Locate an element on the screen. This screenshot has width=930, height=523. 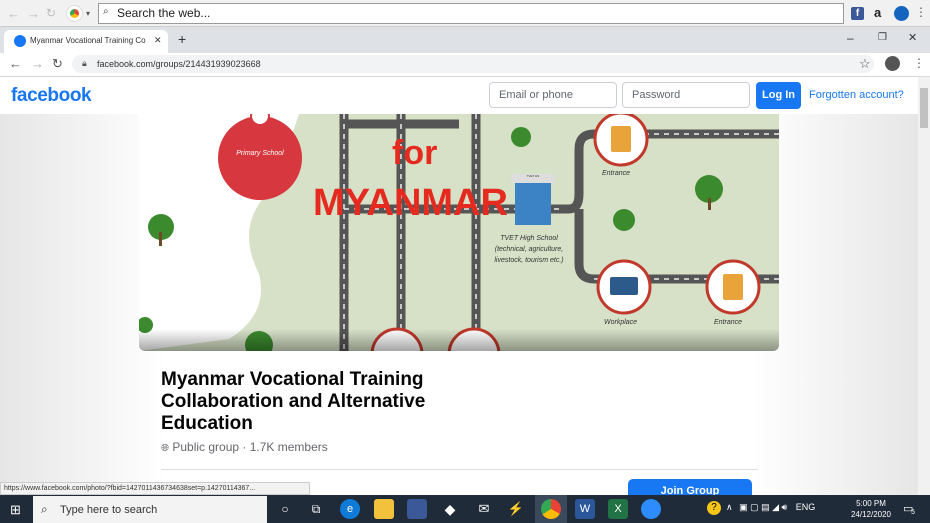
chrome-taskbar-icon is located at coordinates (551, 509).